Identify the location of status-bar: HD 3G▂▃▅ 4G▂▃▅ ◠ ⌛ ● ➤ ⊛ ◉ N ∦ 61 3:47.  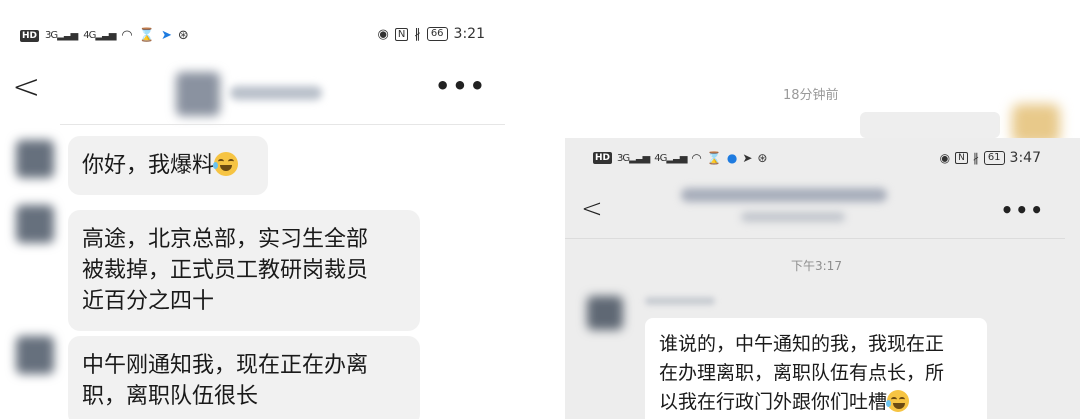
(815, 160).